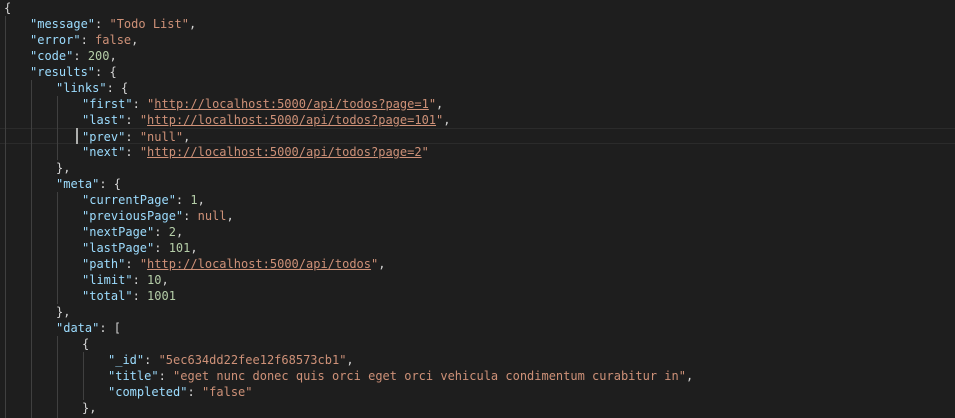 This screenshot has width=955, height=418. I want to click on code-token: "_id", so click(126, 360).